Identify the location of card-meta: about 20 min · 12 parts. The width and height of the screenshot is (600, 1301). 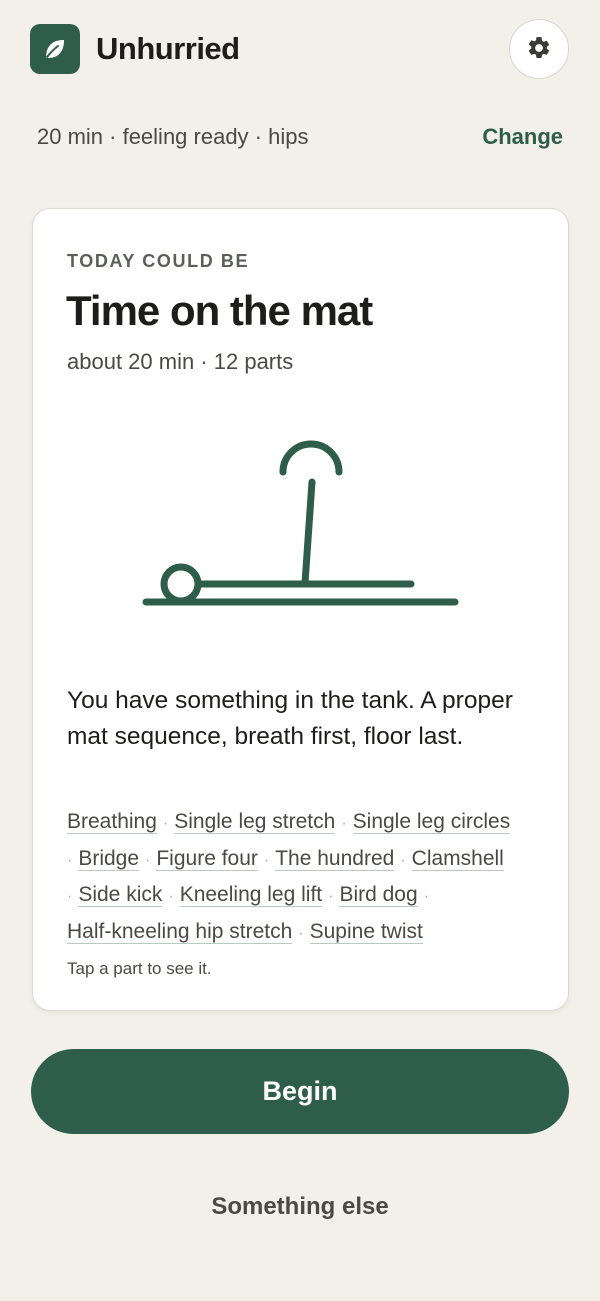
(180, 361).